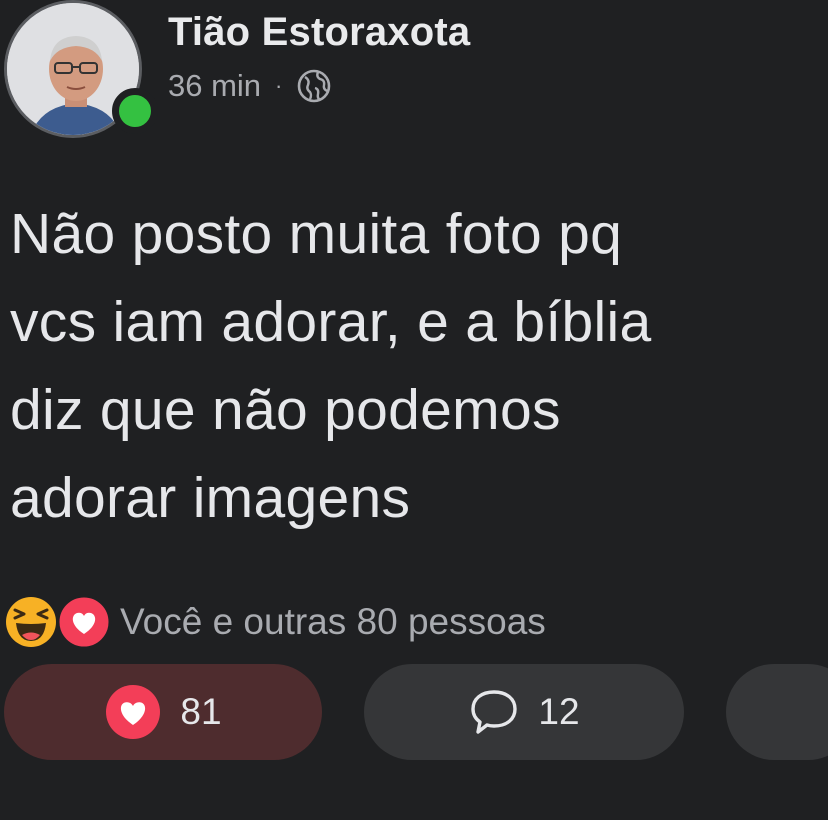 The width and height of the screenshot is (828, 820). What do you see at coordinates (163, 712) in the screenshot?
I see `like-button: 81` at bounding box center [163, 712].